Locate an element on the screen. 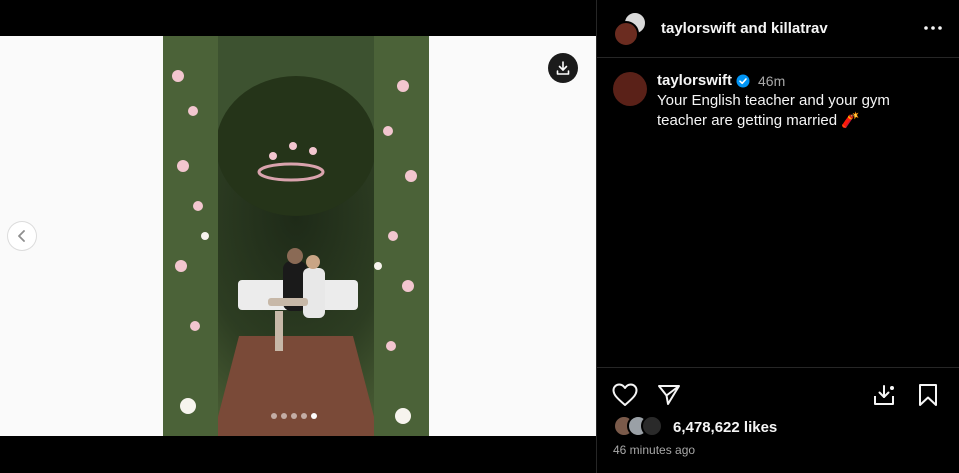 The width and height of the screenshot is (959, 473). chevron-left-icon is located at coordinates (21, 236).